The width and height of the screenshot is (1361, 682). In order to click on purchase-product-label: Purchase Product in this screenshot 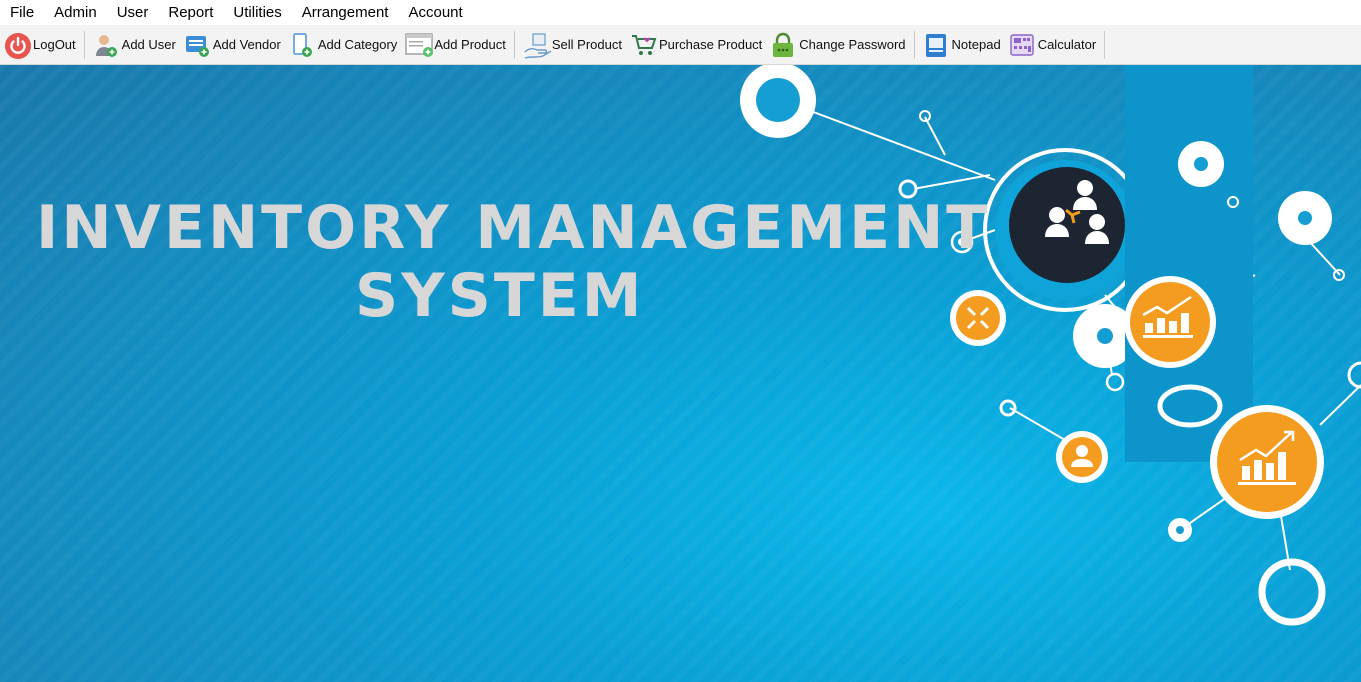, I will do `click(710, 44)`.